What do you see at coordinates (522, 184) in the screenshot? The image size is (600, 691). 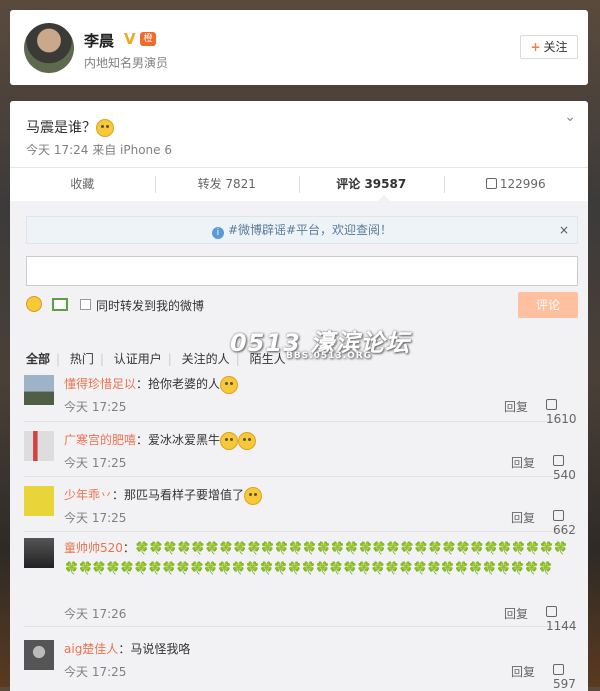 I see `like-count: 122996` at bounding box center [522, 184].